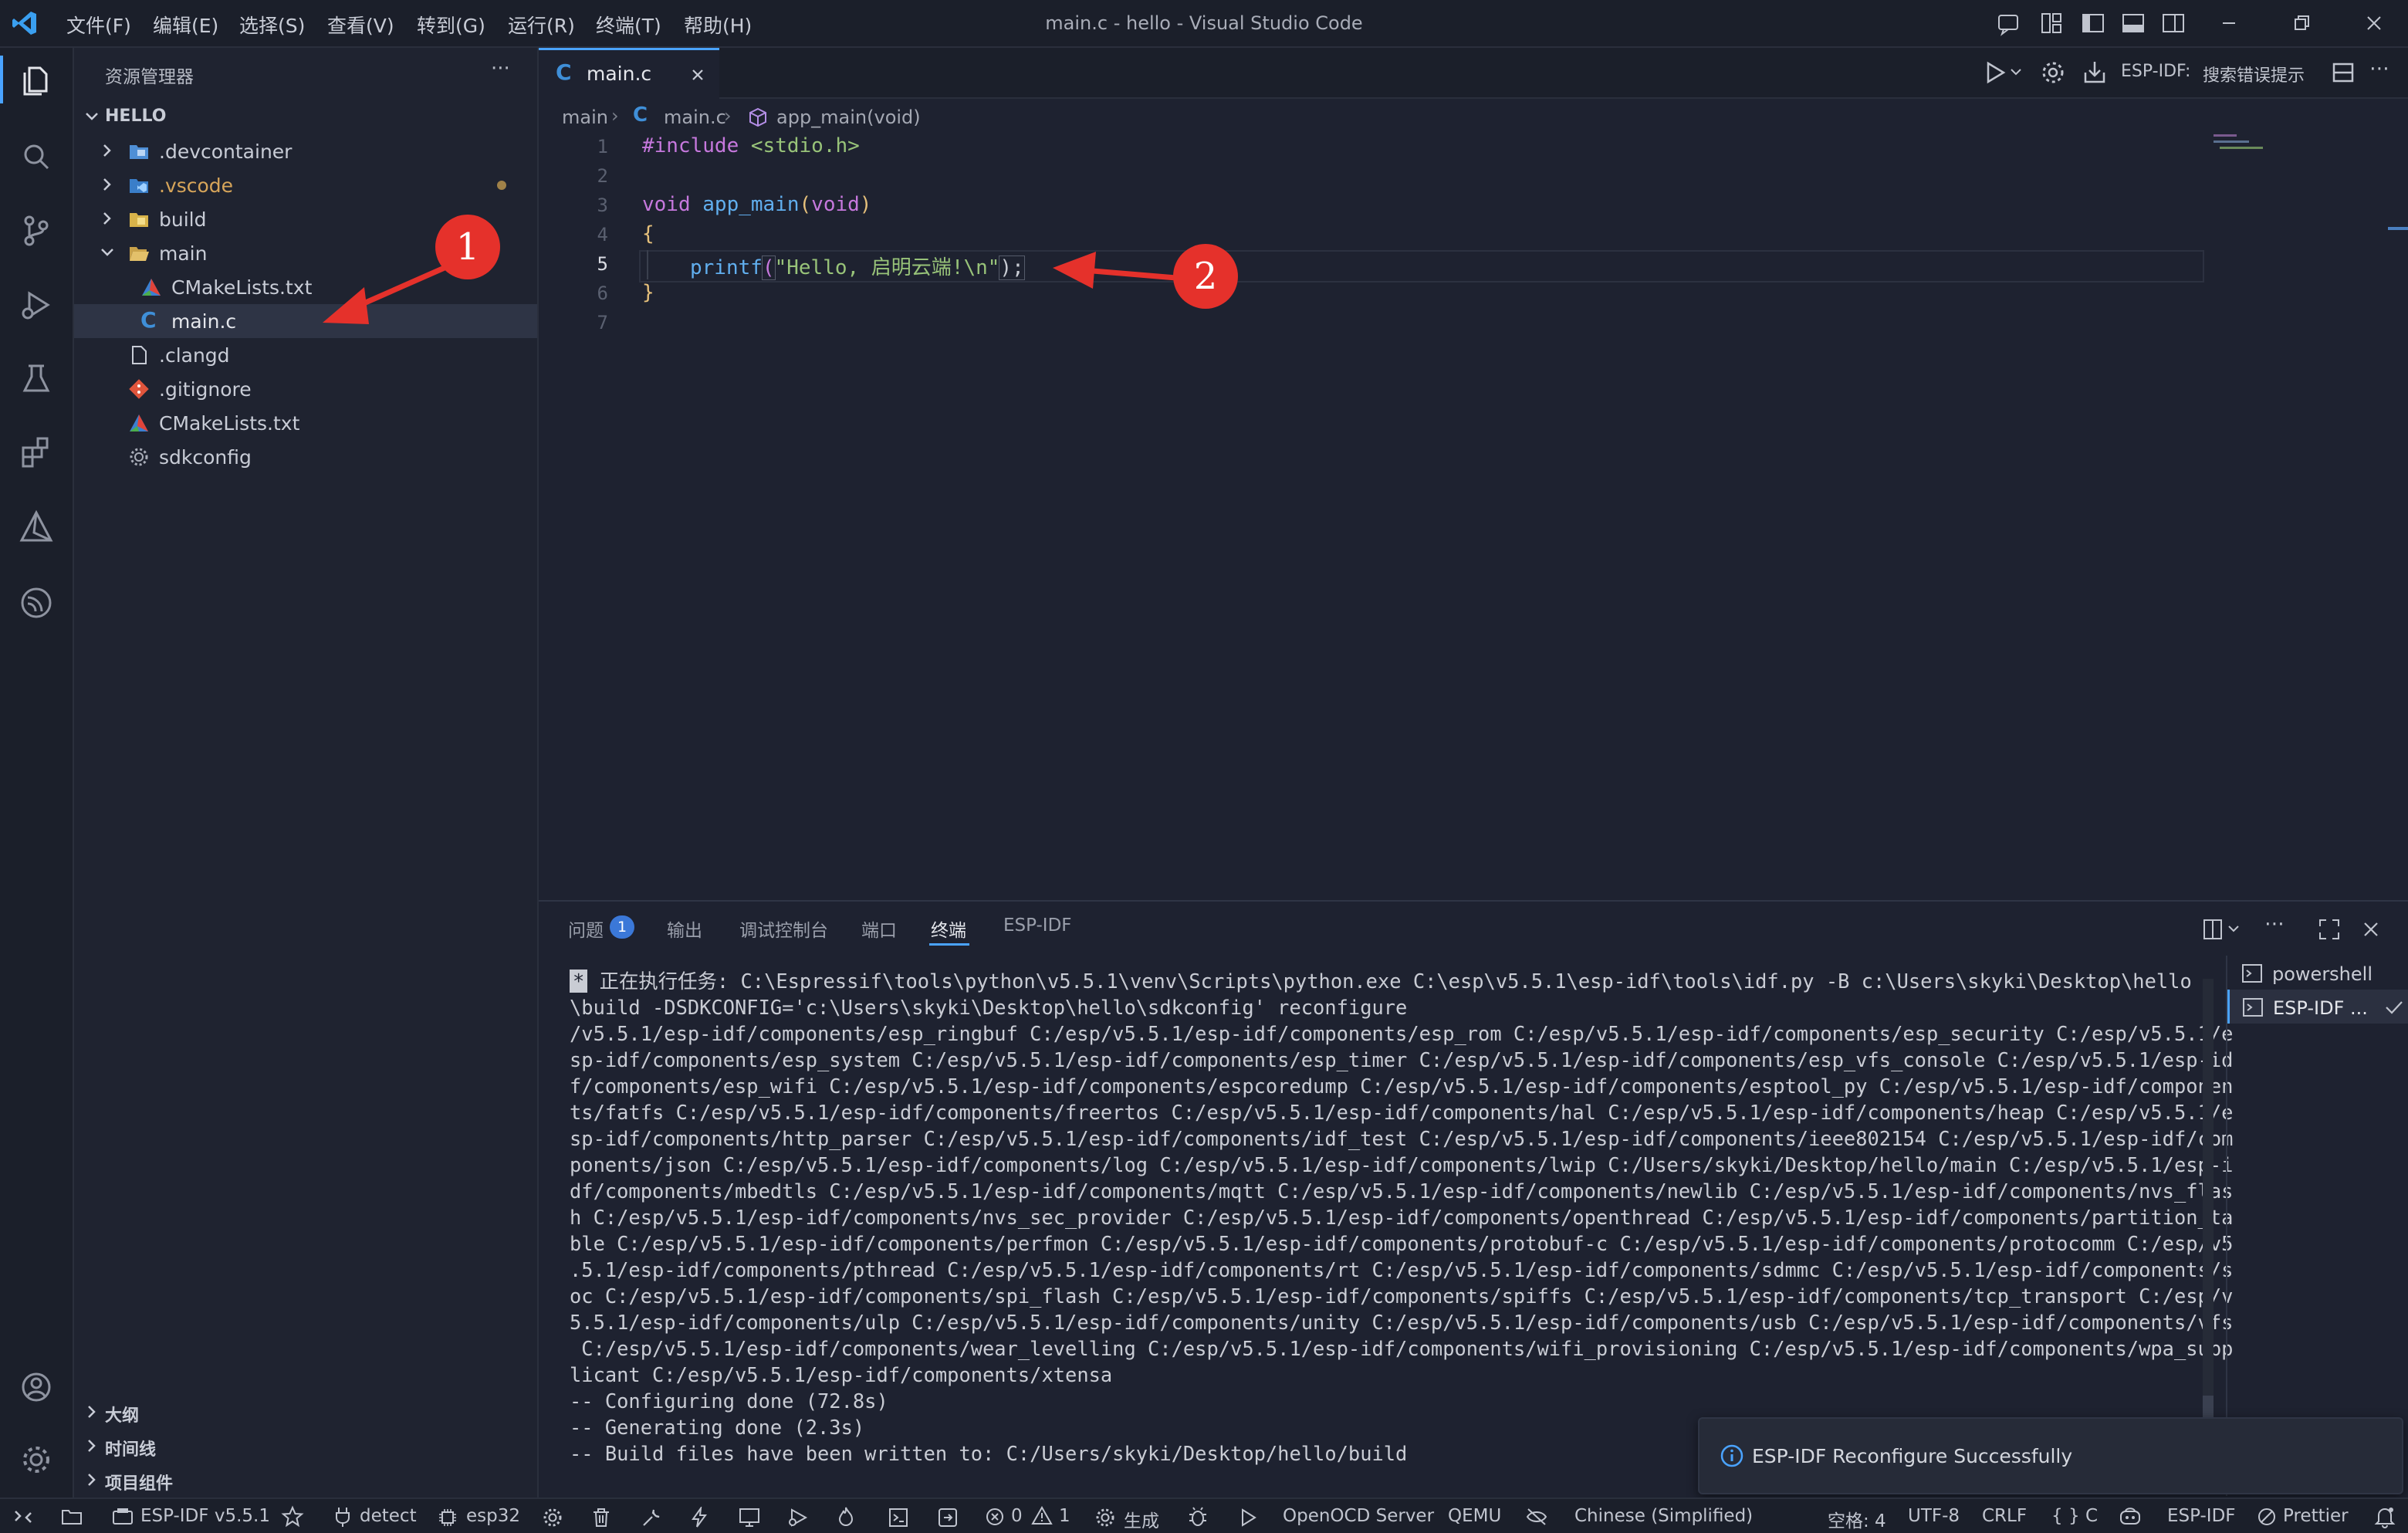  I want to click on customize-layout-icon, so click(2052, 23).